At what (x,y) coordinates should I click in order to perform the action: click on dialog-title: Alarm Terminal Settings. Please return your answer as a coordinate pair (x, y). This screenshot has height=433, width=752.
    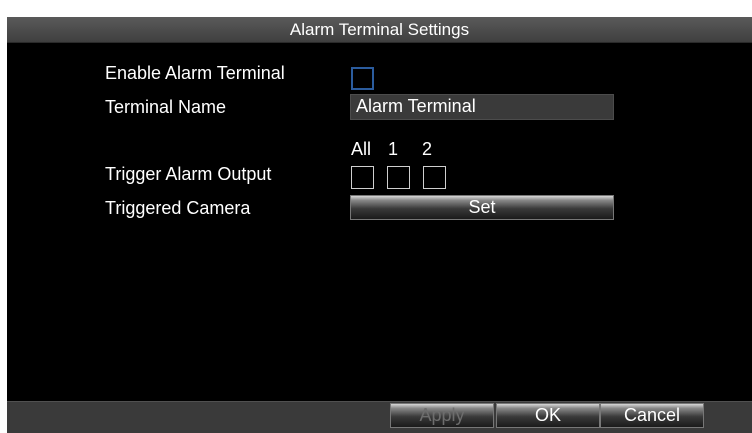
    Looking at the image, I should click on (379, 29).